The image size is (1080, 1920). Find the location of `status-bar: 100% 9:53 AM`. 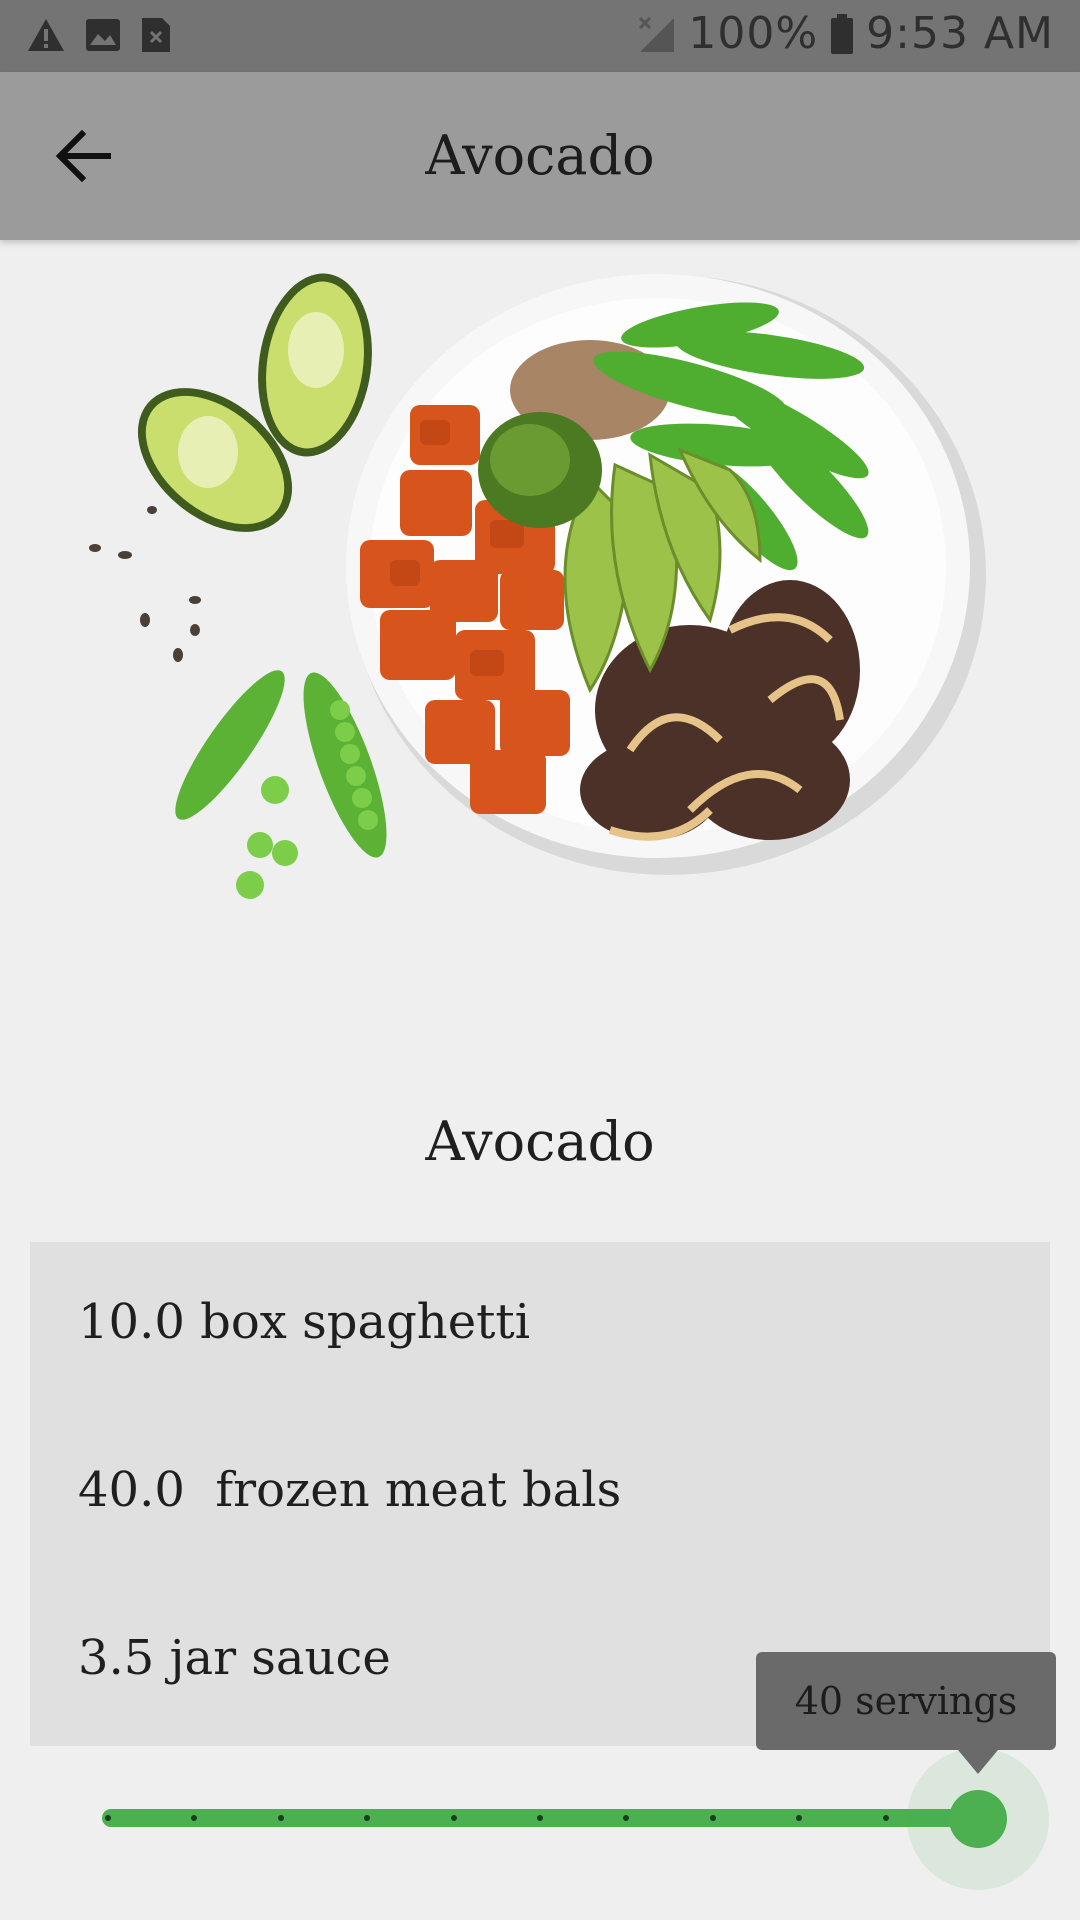

status-bar: 100% 9:53 AM is located at coordinates (540, 36).